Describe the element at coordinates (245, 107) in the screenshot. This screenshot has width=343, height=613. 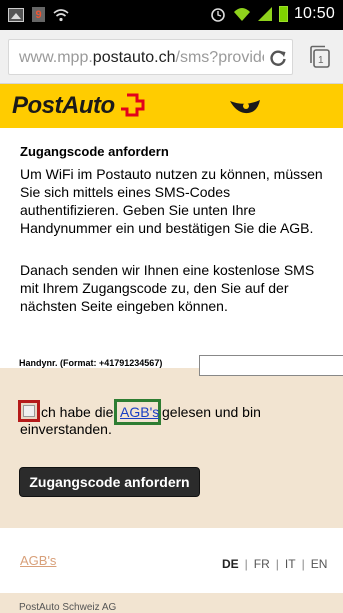
I see `posthorn-icon` at that location.